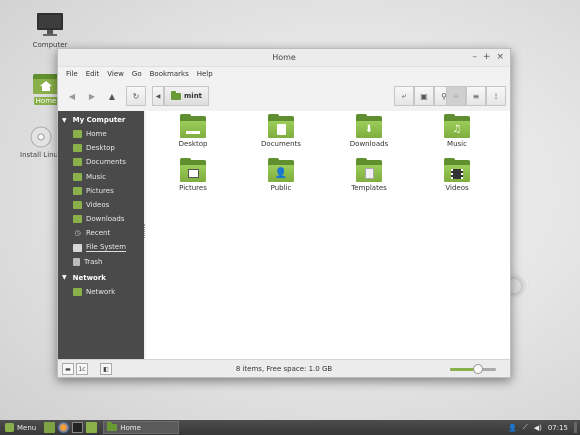  What do you see at coordinates (93, 261) in the screenshot?
I see `sidebar-item-label: Trash` at bounding box center [93, 261].